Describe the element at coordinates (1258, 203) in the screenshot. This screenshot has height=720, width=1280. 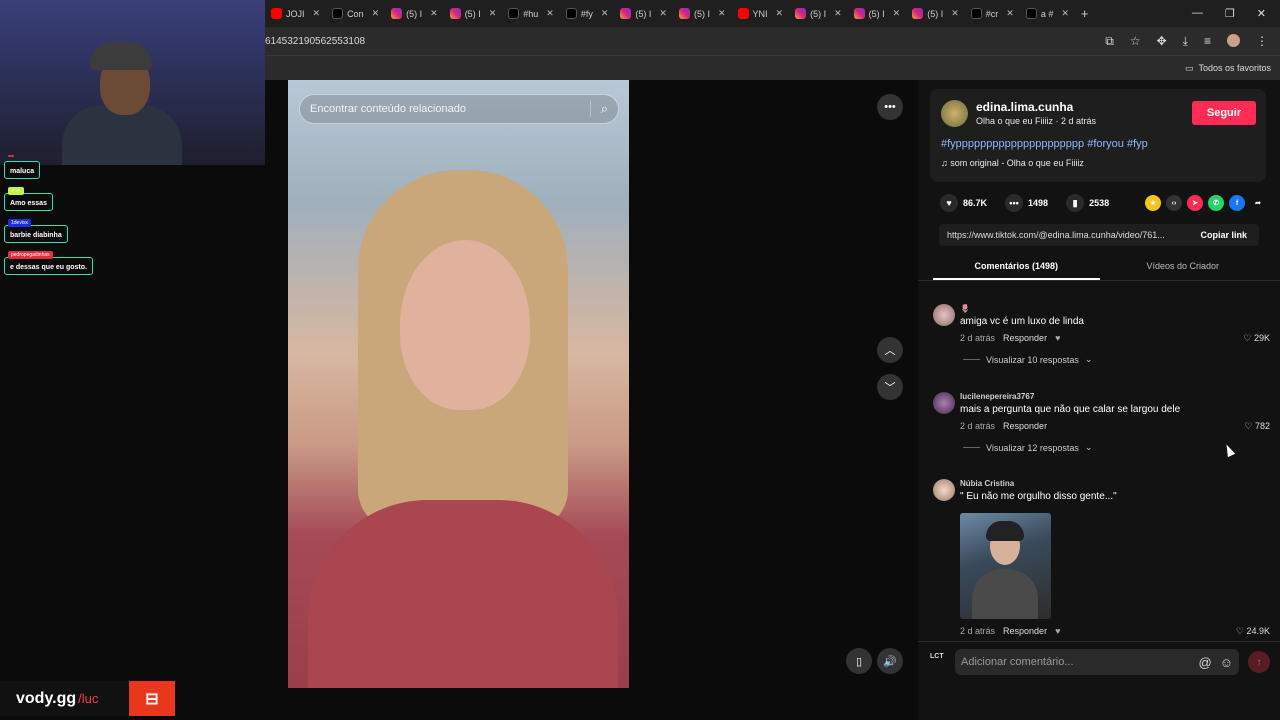
I see `share-arrow-icon: ➦` at that location.